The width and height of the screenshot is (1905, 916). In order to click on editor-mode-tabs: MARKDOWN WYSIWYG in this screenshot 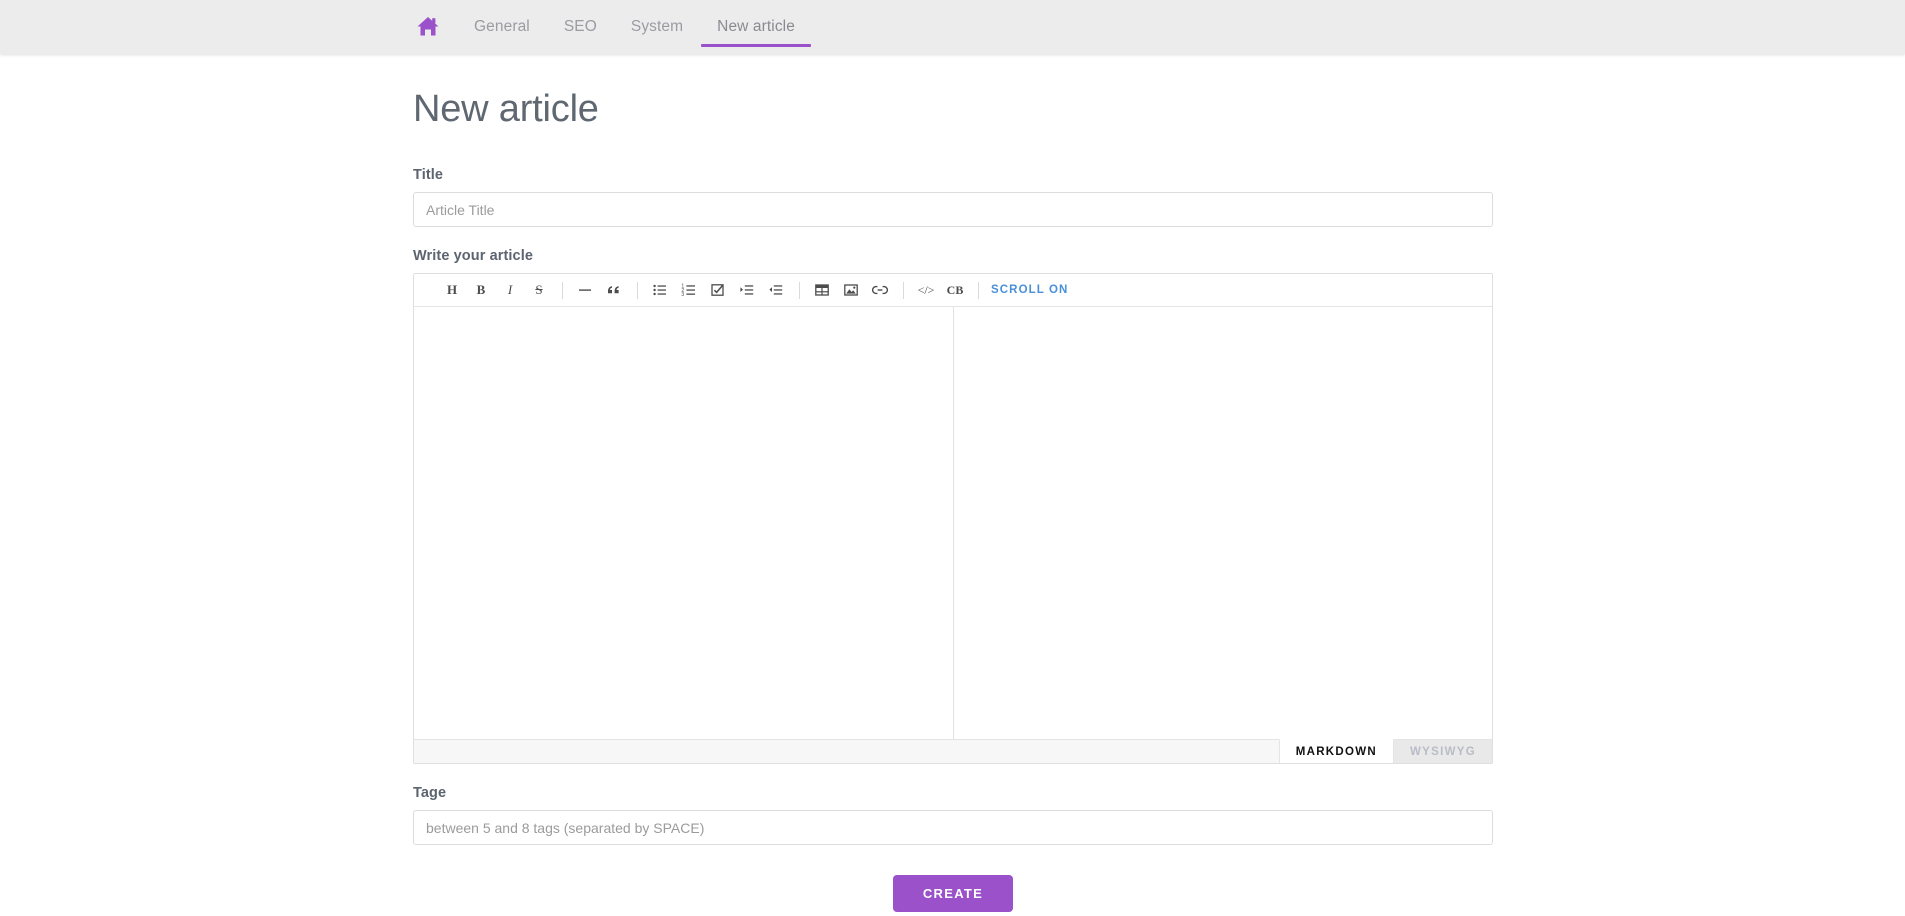, I will do `click(953, 751)`.